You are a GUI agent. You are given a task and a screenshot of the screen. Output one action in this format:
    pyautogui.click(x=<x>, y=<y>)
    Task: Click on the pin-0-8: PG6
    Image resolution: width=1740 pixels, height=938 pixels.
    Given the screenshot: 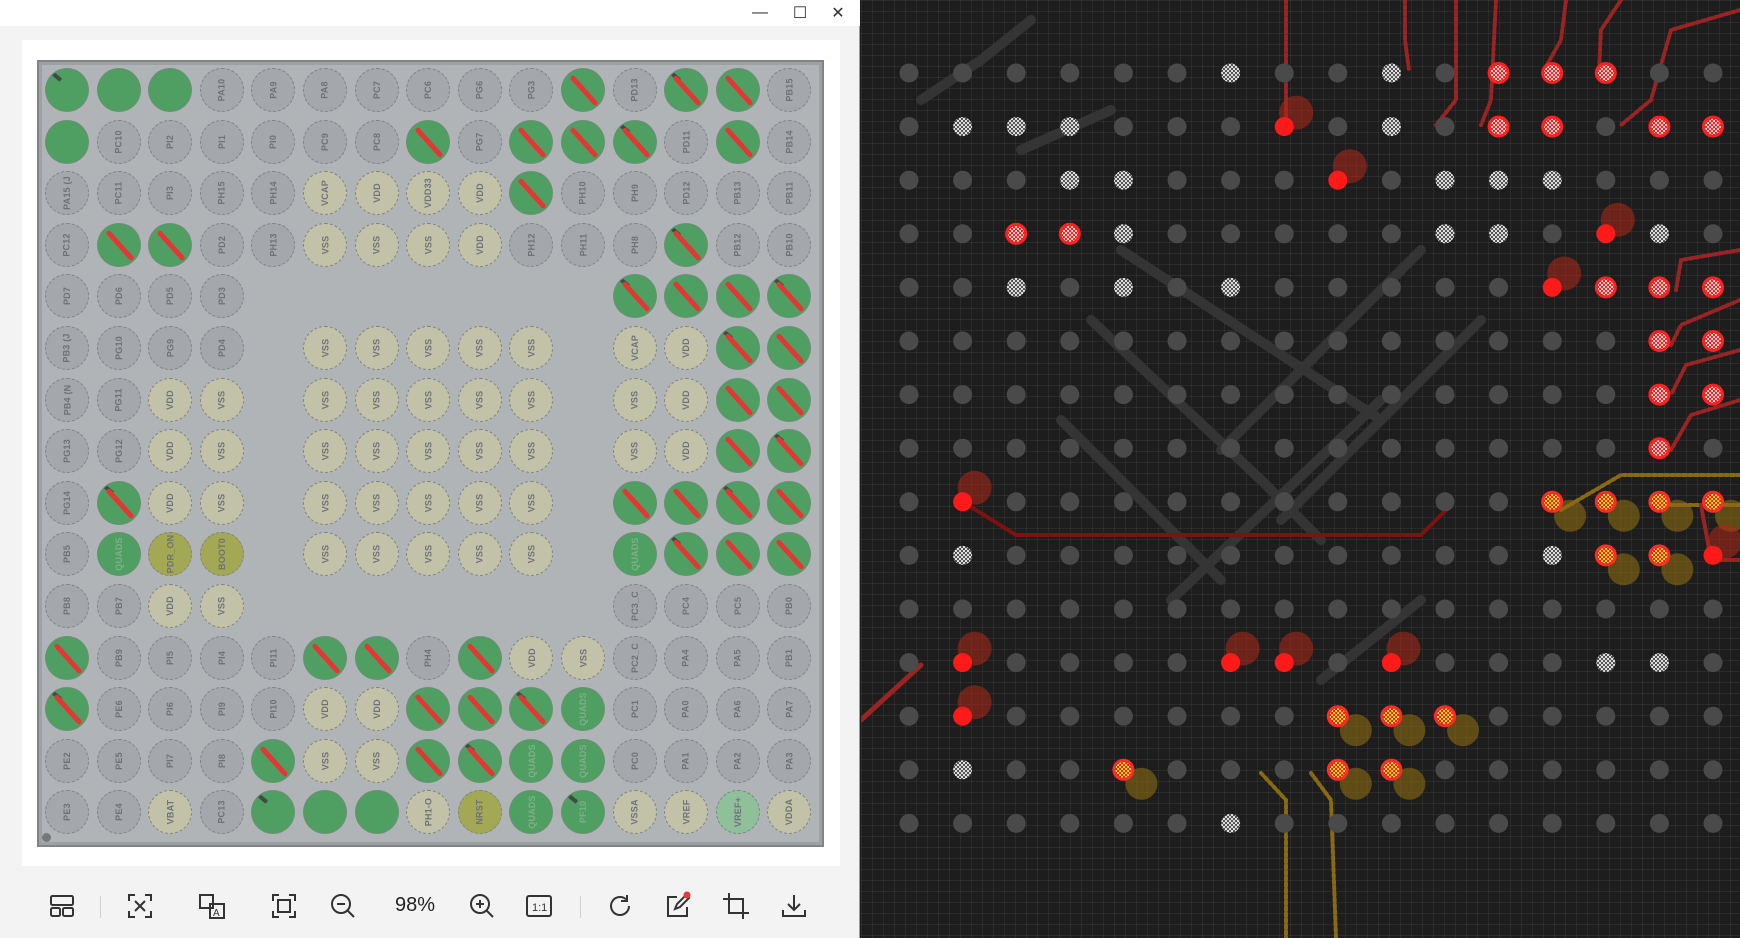 What is the action you would take?
    pyautogui.click(x=479, y=90)
    